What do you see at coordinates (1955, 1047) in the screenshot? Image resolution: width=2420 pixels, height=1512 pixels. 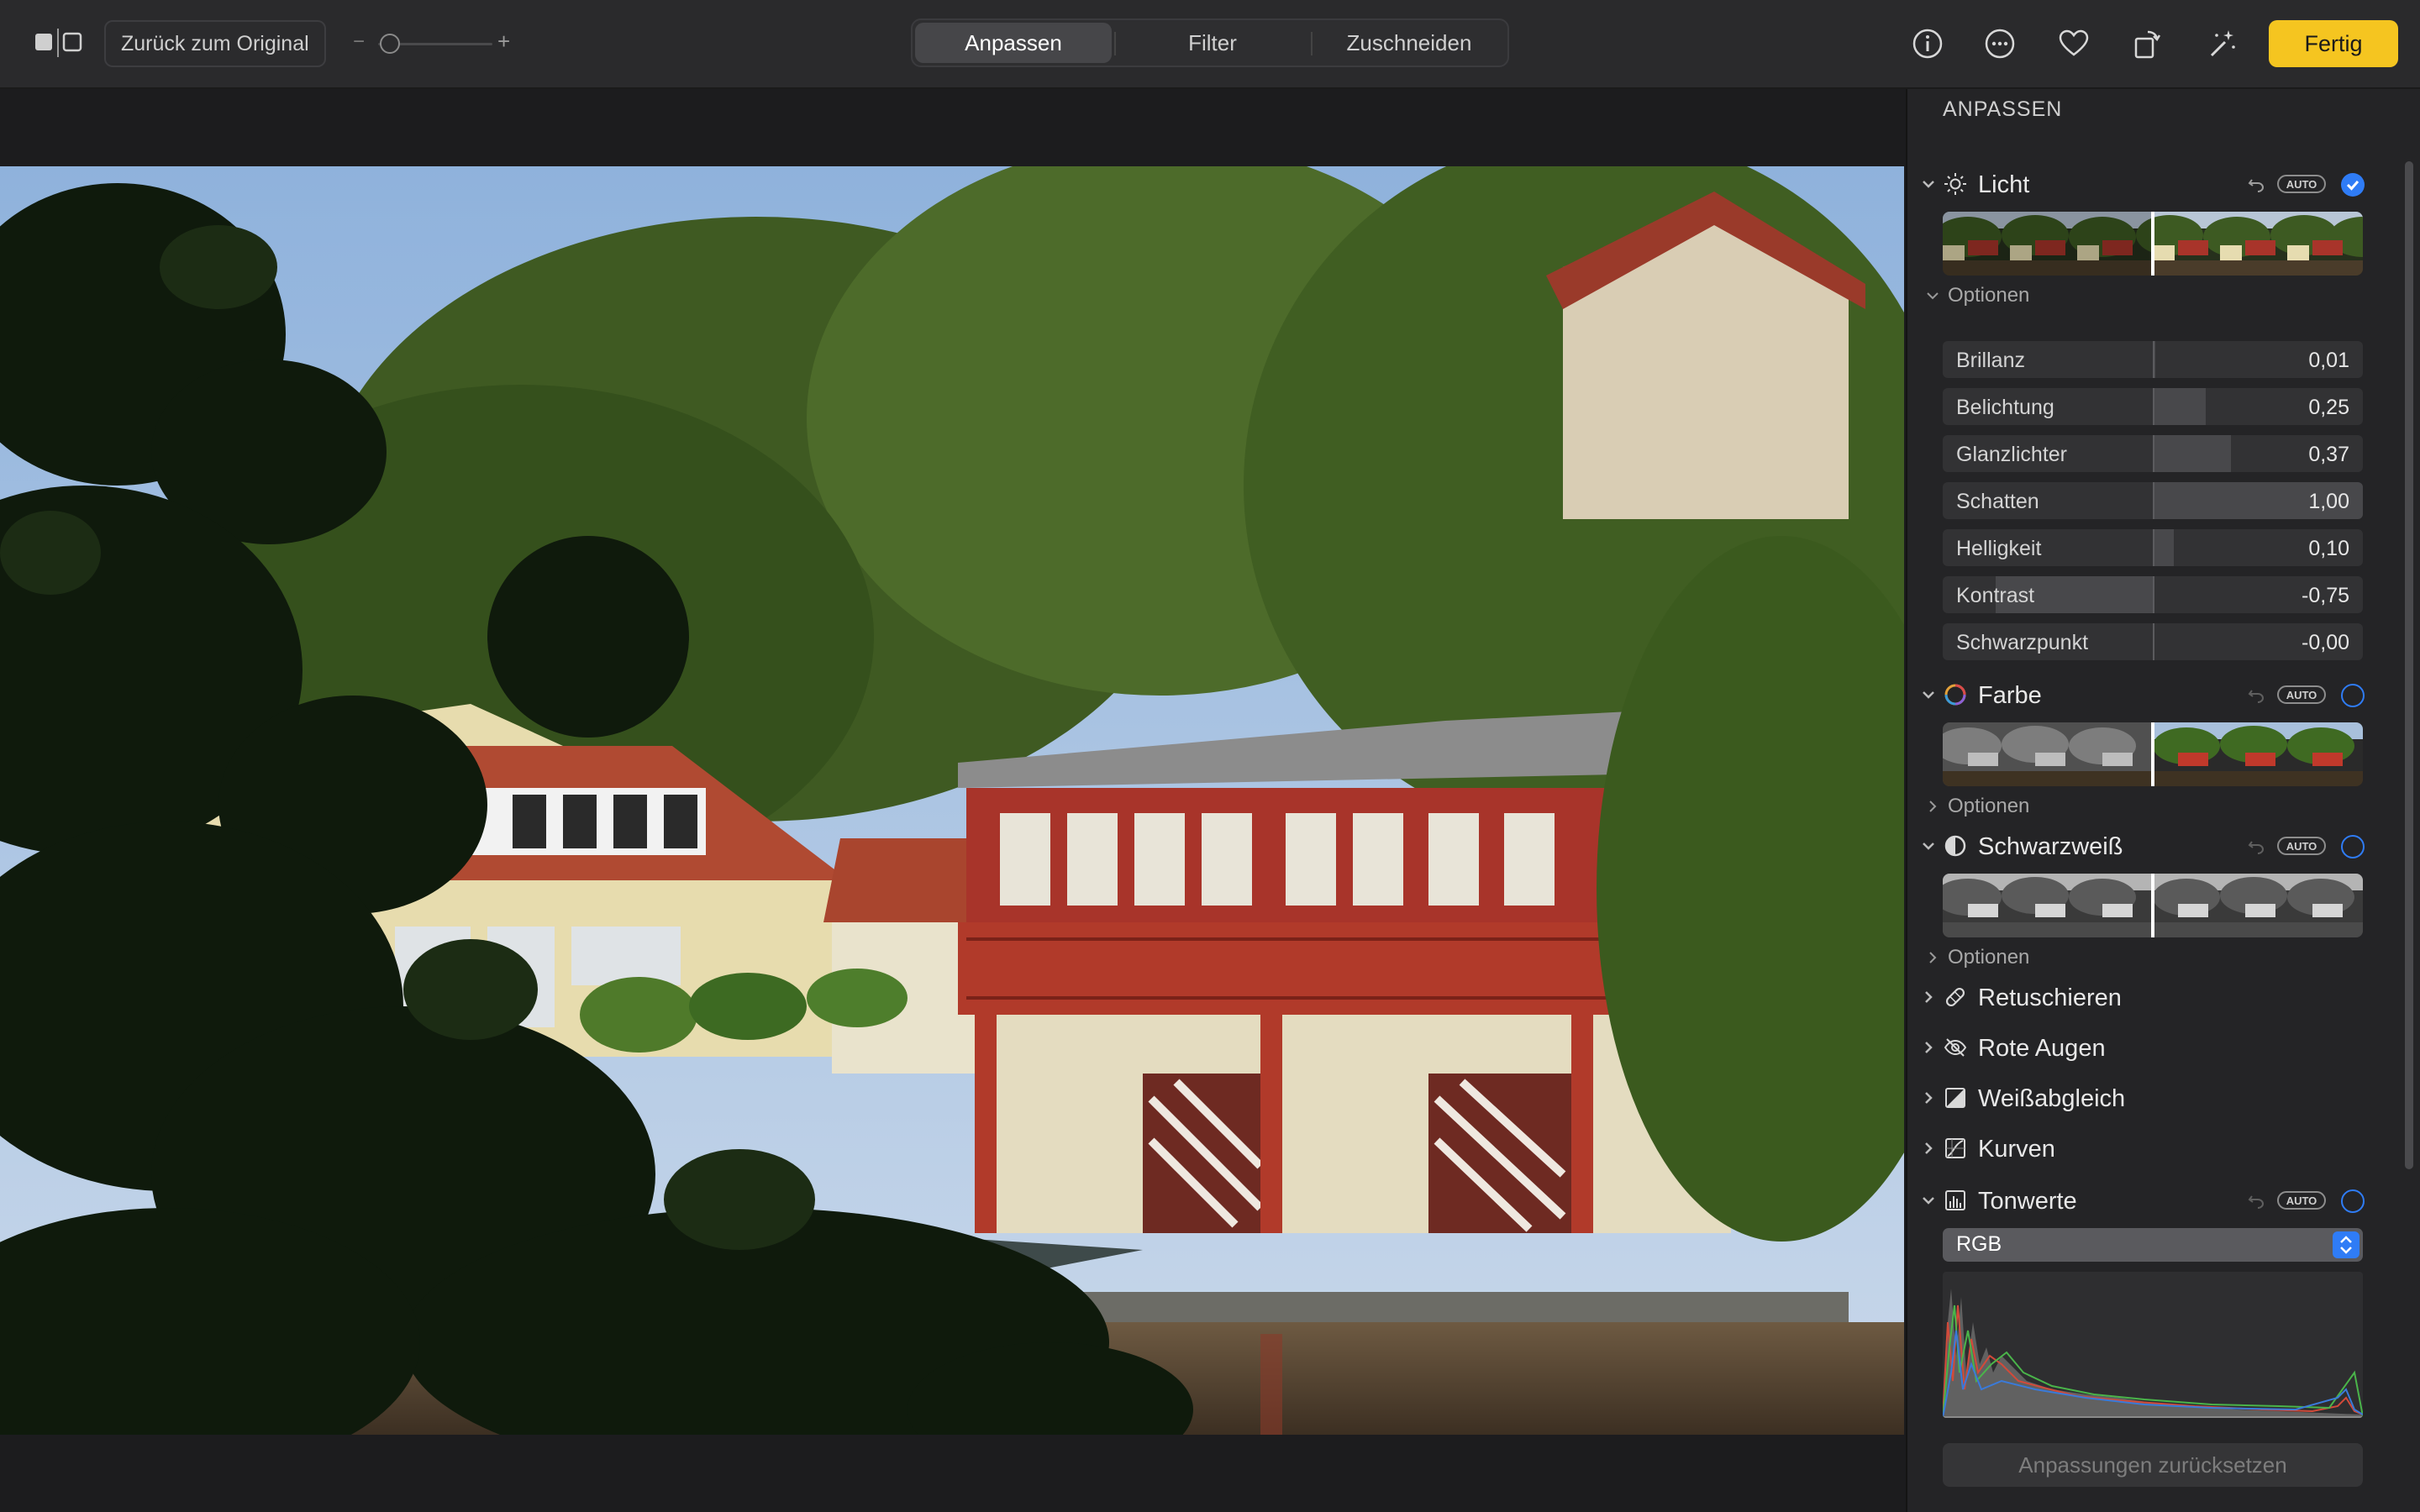 I see `eye-slash-icon` at bounding box center [1955, 1047].